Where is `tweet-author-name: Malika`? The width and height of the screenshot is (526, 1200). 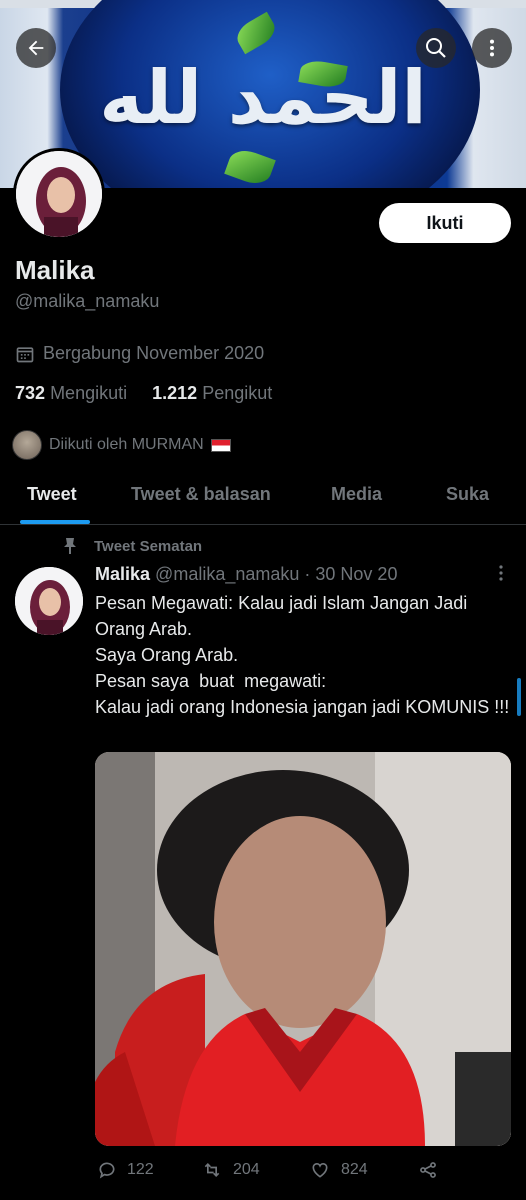
tweet-author-name: Malika is located at coordinates (122, 574).